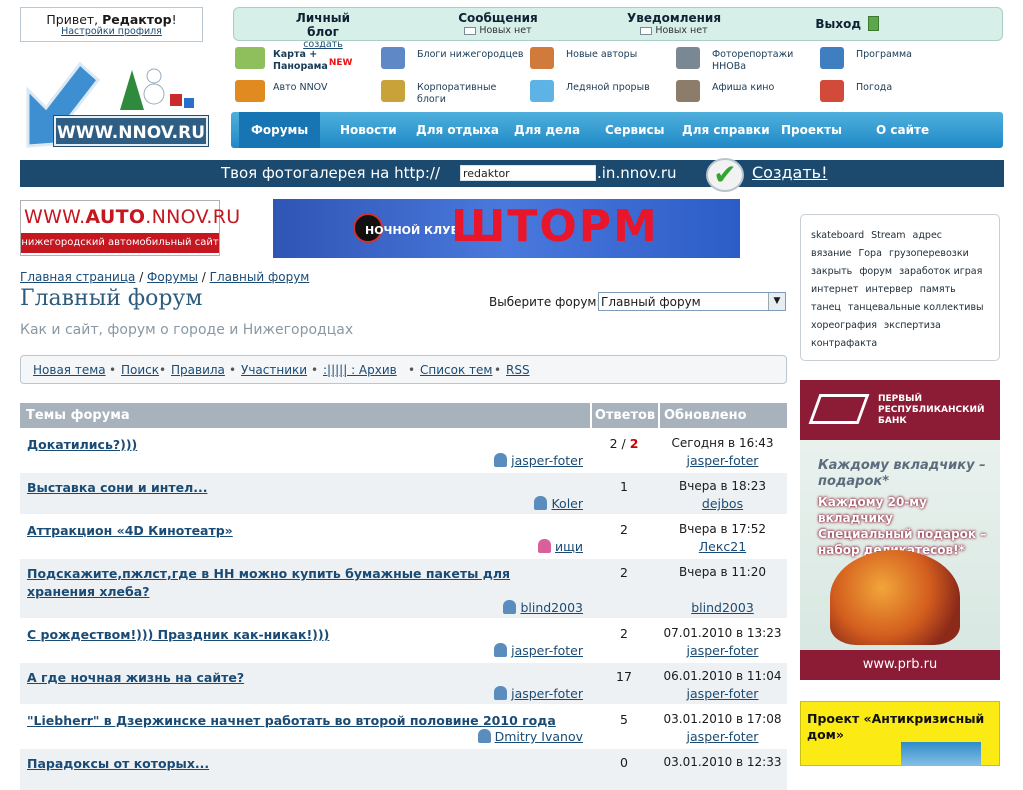 The image size is (1023, 790). I want to click on last-poster-link: blind2003, so click(722, 607).